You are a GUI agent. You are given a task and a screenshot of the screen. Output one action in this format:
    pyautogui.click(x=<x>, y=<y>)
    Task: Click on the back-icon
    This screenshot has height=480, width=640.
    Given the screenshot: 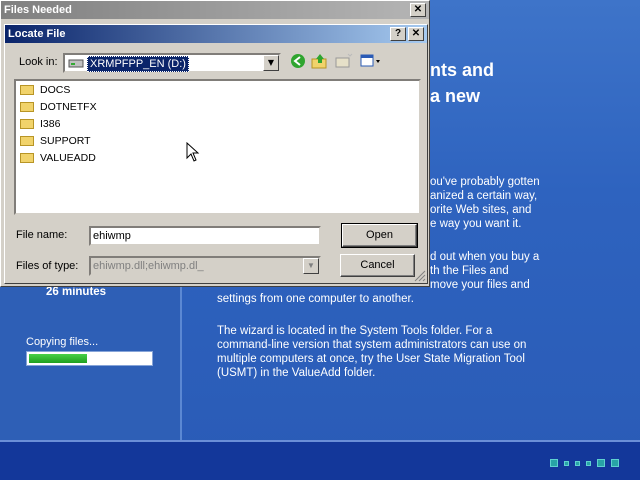 What is the action you would take?
    pyautogui.click(x=298, y=62)
    